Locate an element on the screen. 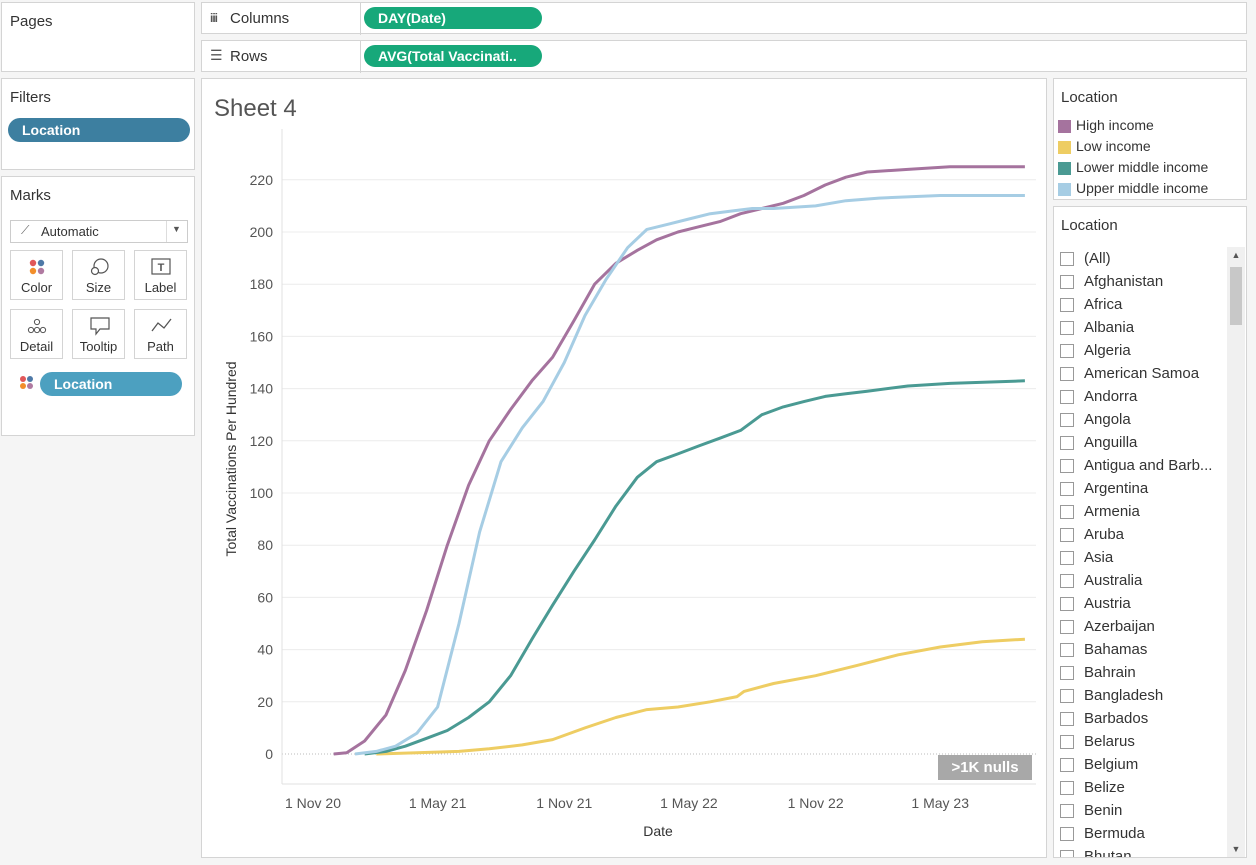  tooltip-button: Tooltip is located at coordinates (98, 334).